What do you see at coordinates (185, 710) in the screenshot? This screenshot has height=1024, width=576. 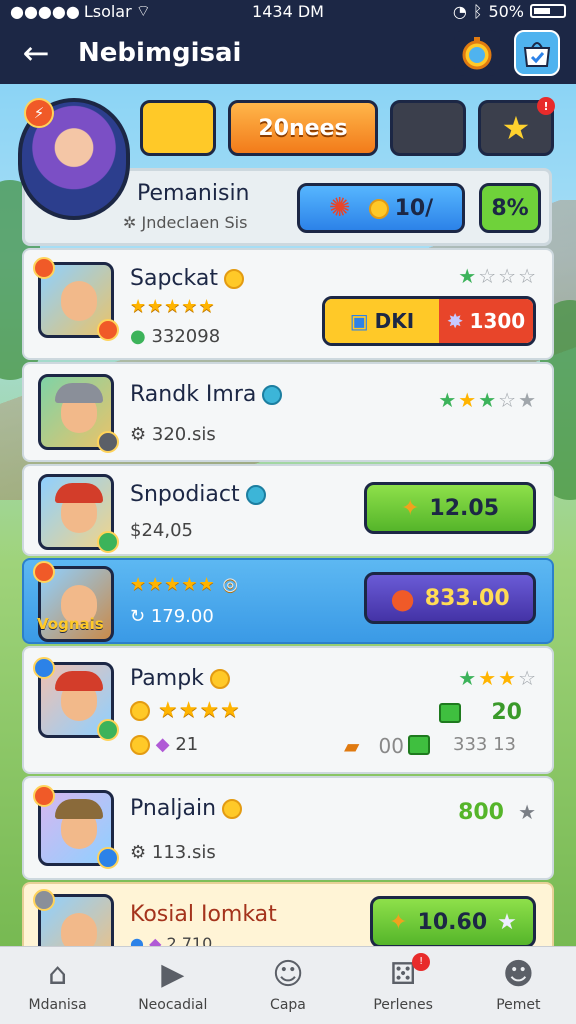 I see `item-stars: ★★★★` at bounding box center [185, 710].